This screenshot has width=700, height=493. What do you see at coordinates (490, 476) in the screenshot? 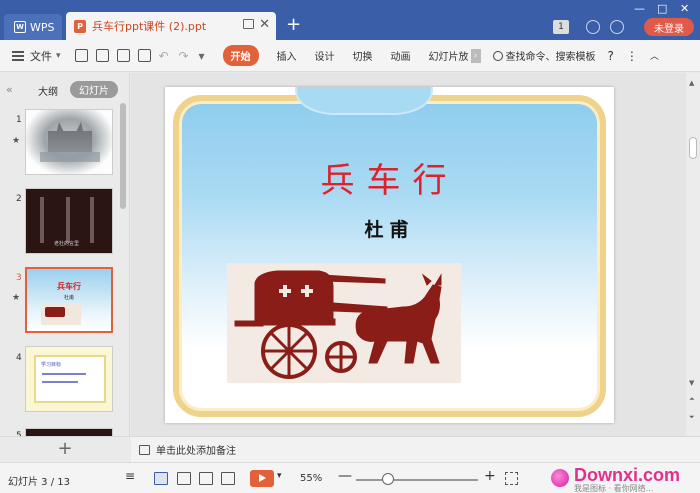
I see `zoom-in-button: +` at bounding box center [490, 476].